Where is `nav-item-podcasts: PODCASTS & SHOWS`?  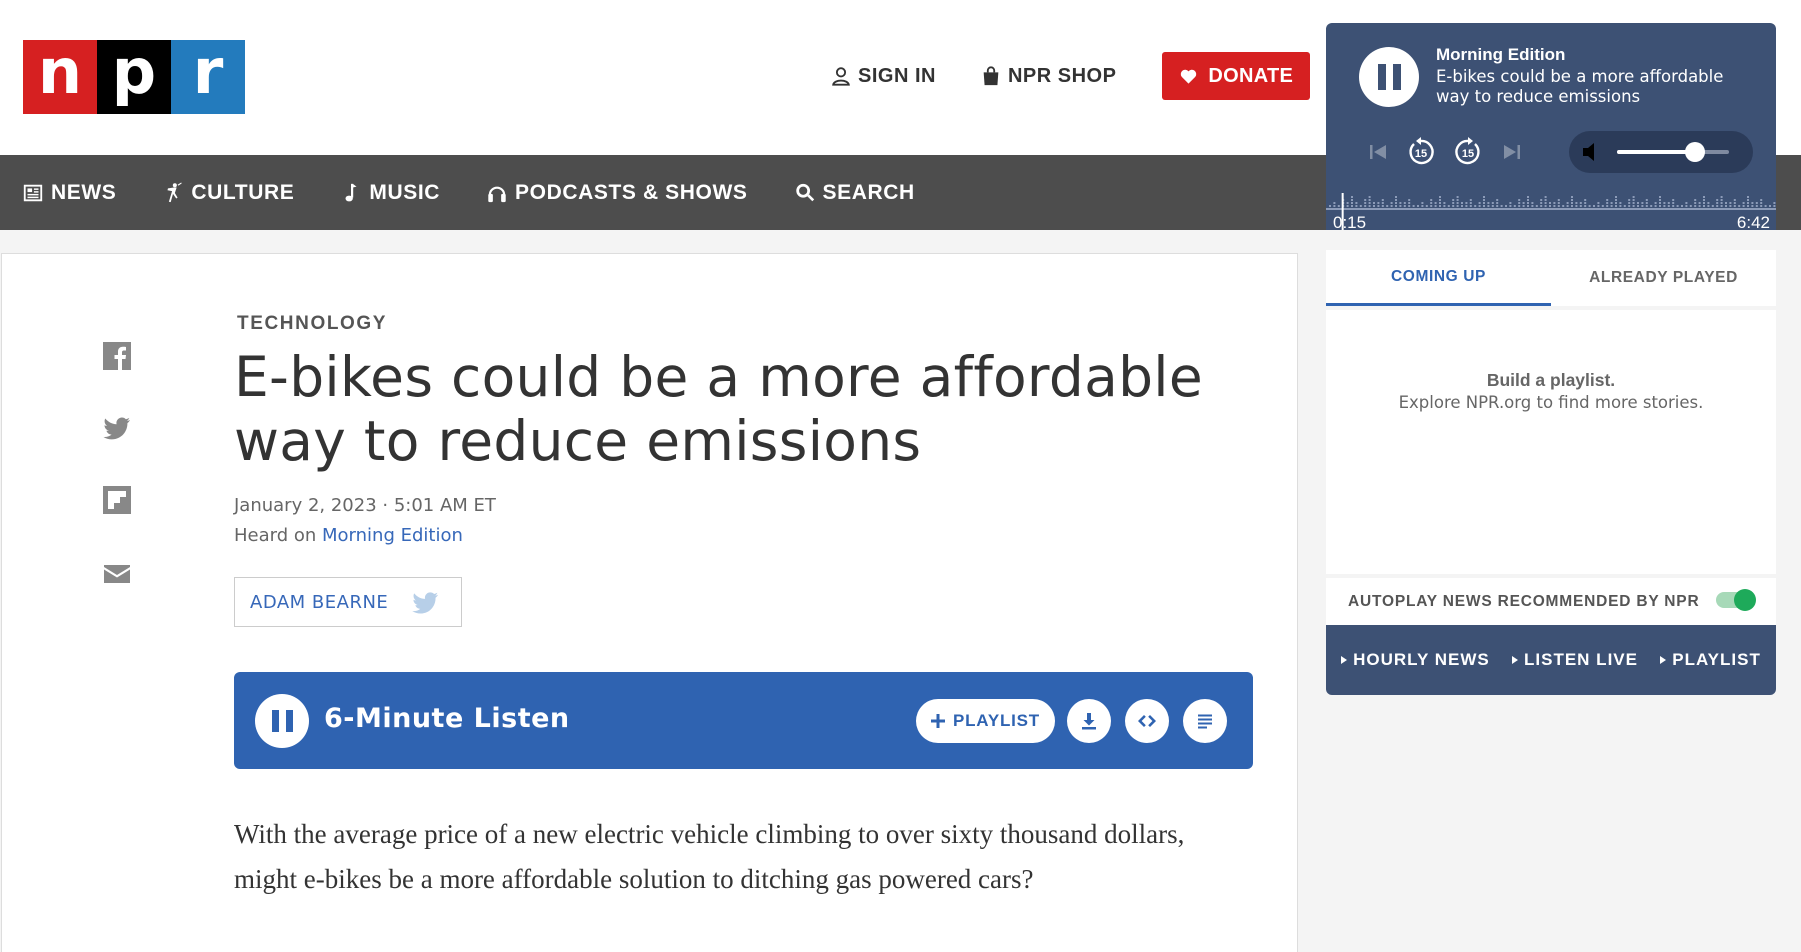 nav-item-podcasts: PODCASTS & SHOWS is located at coordinates (616, 193).